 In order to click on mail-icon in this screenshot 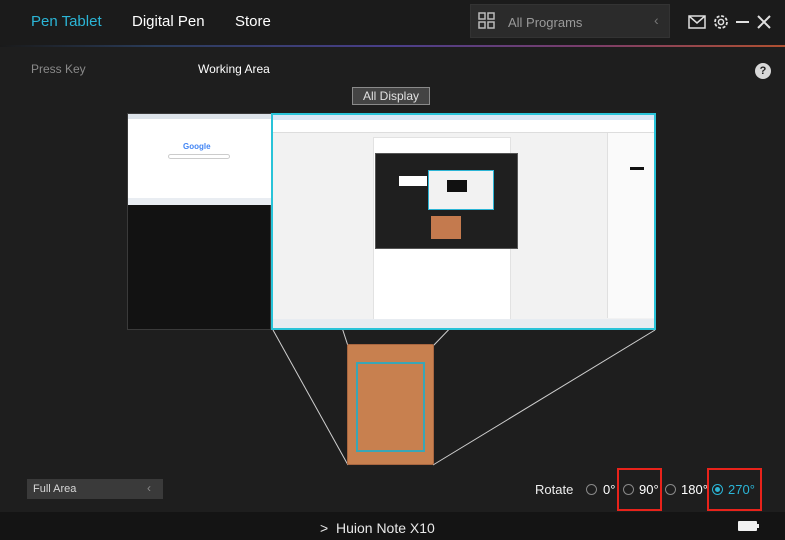, I will do `click(697, 22)`.